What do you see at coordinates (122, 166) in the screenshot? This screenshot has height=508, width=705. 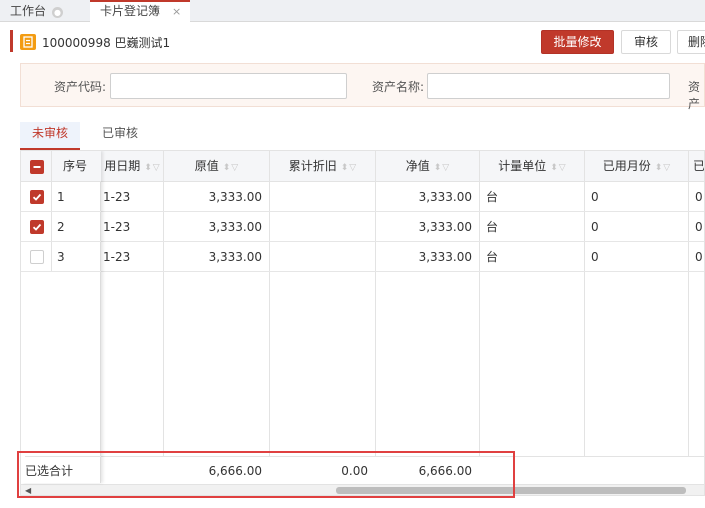 I see `header-date-label: 用日期` at bounding box center [122, 166].